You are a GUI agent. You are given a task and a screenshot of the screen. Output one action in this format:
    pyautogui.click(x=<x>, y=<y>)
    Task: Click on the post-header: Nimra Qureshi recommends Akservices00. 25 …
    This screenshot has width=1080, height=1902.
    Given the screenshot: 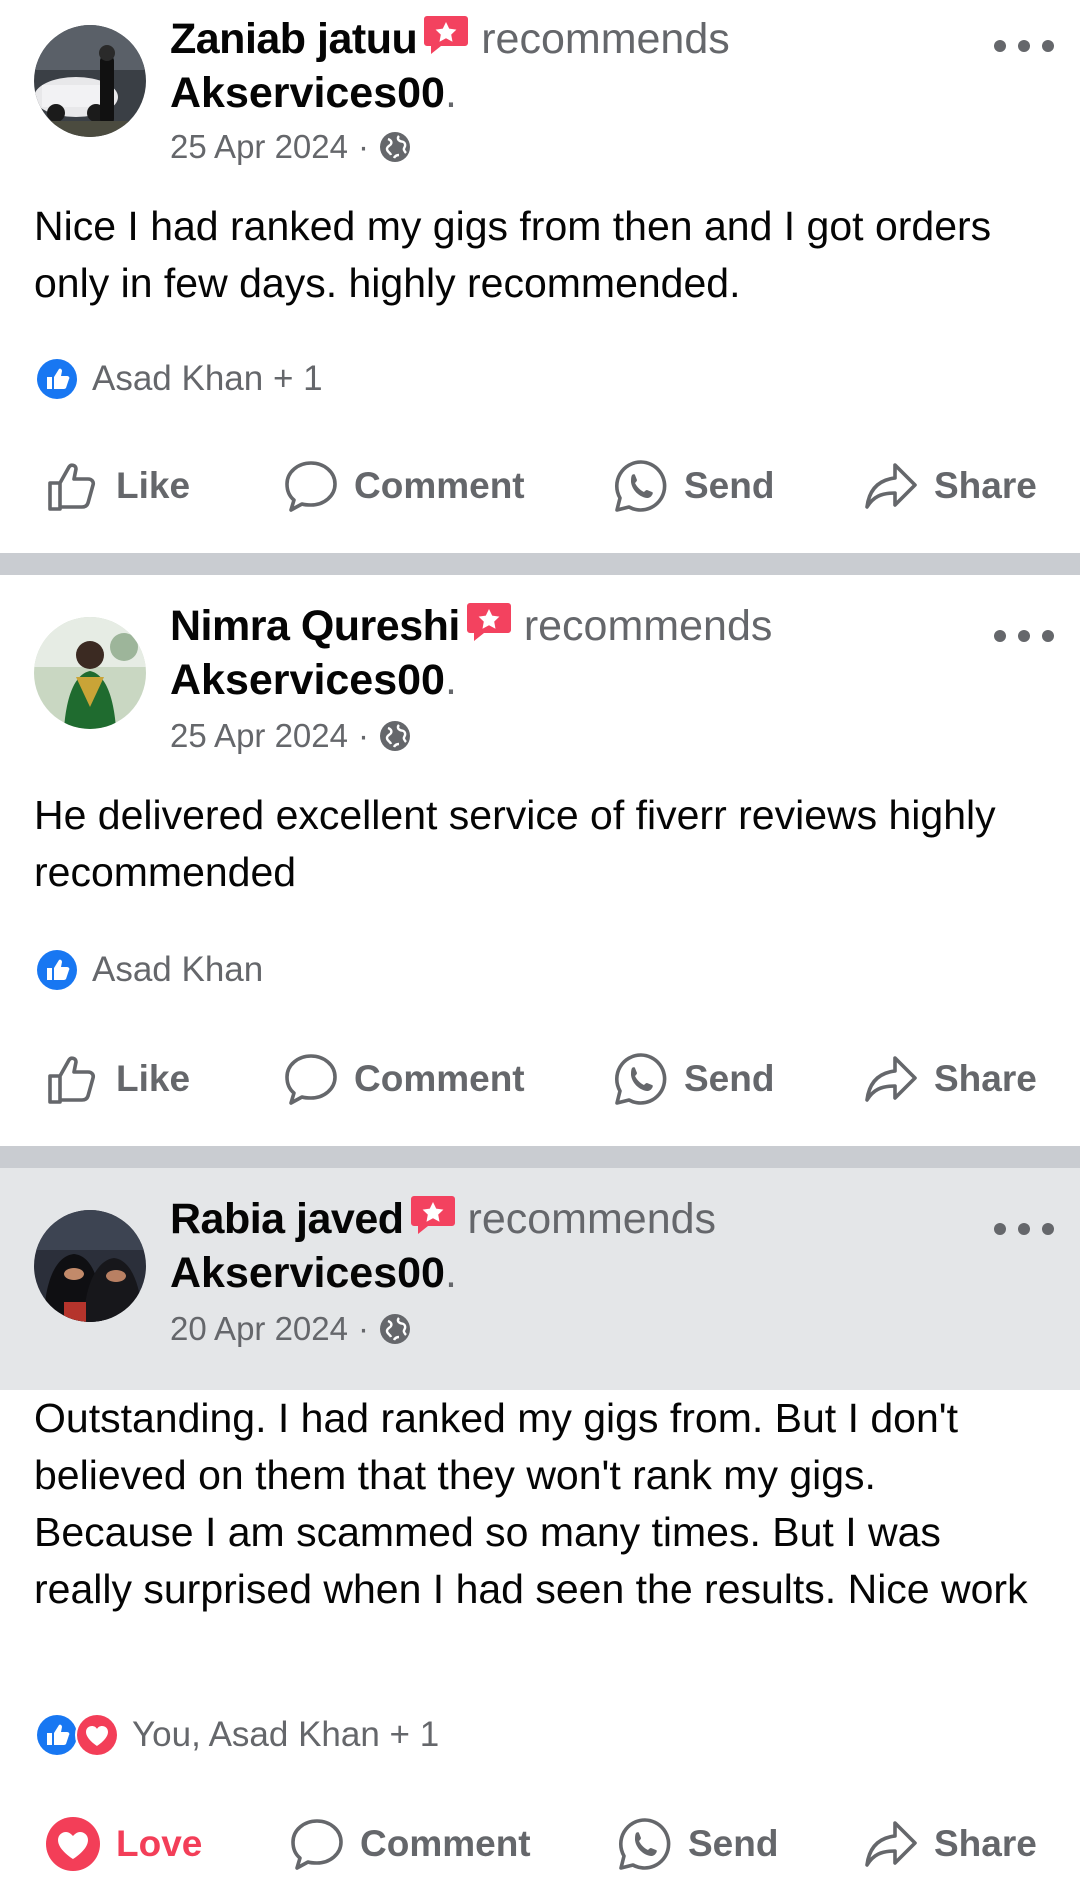 What is the action you would take?
    pyautogui.click(x=540, y=665)
    